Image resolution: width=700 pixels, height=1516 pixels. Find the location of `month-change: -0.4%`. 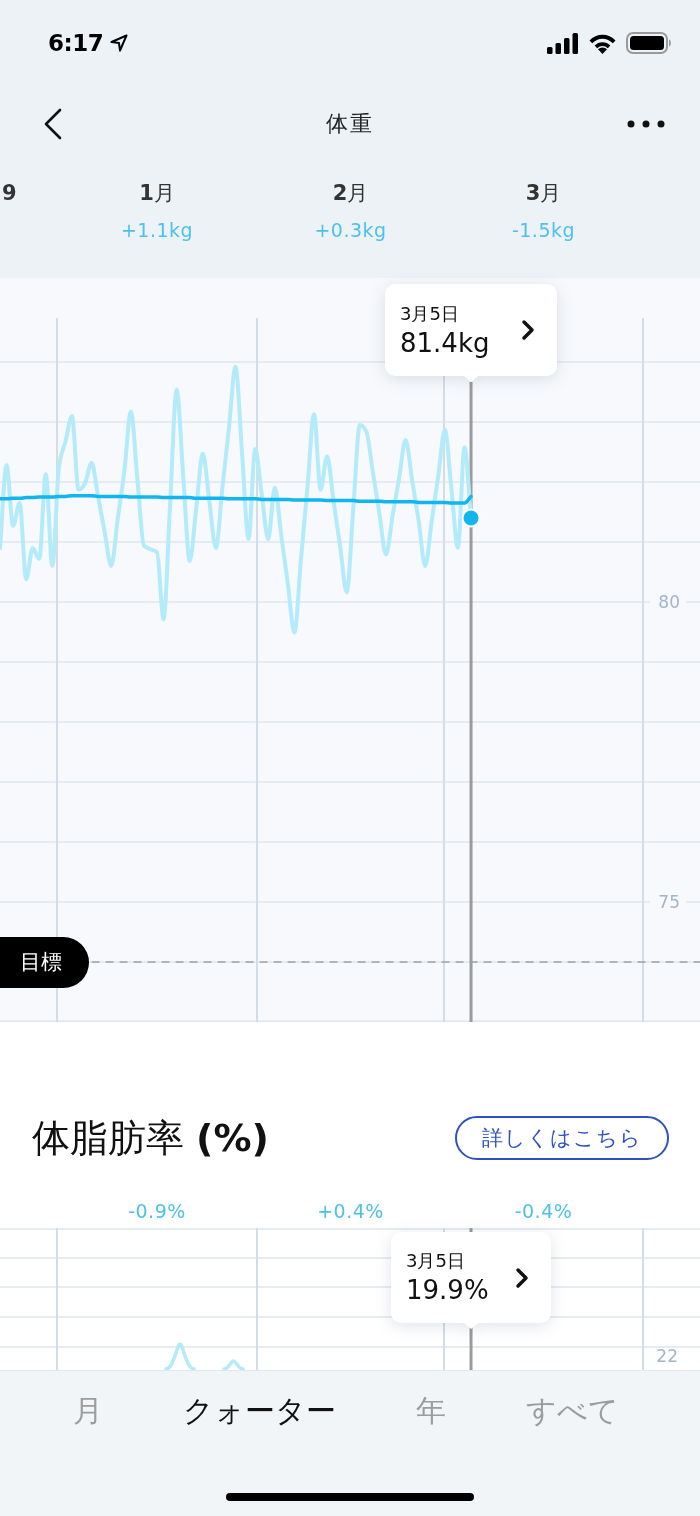

month-change: -0.4% is located at coordinates (543, 1211).